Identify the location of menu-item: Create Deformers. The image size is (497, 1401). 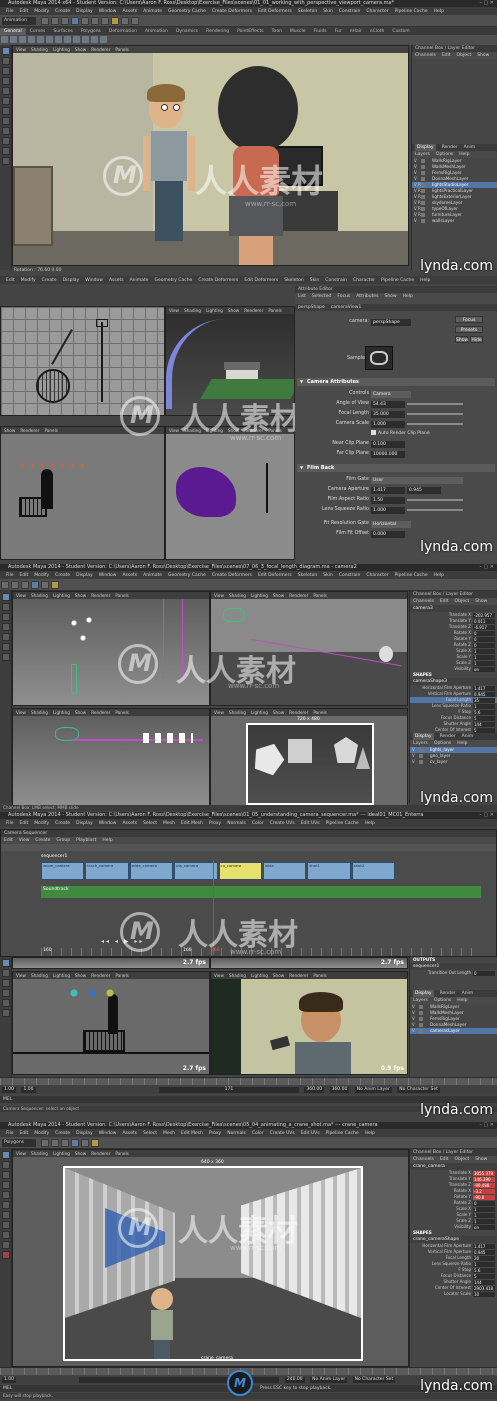
(218, 280).